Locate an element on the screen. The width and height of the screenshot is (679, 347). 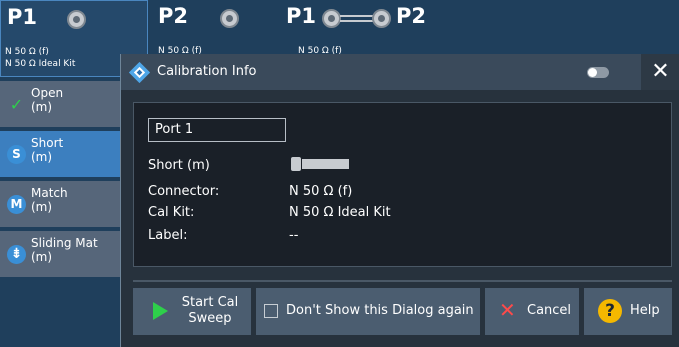
cancel-label: Cancel is located at coordinates (549, 310).